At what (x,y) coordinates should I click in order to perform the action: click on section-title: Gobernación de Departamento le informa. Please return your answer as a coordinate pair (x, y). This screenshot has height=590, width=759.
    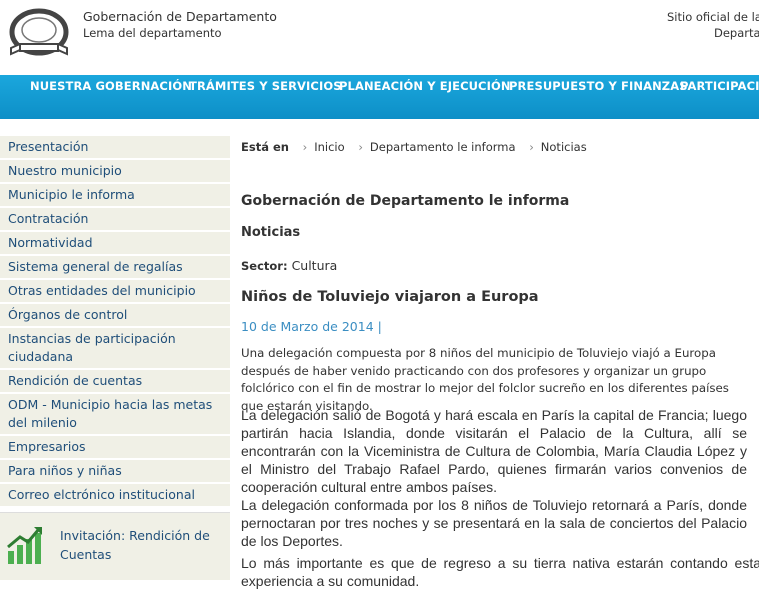
    Looking at the image, I should click on (405, 201).